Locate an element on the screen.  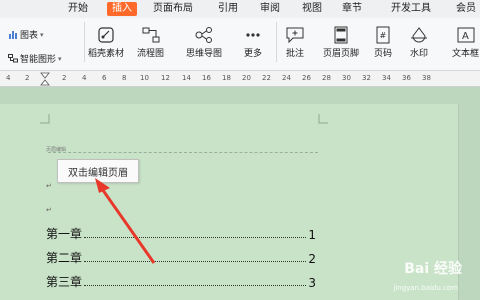
watermark-subtext: jingyan.baidu.com is located at coordinates (425, 288).